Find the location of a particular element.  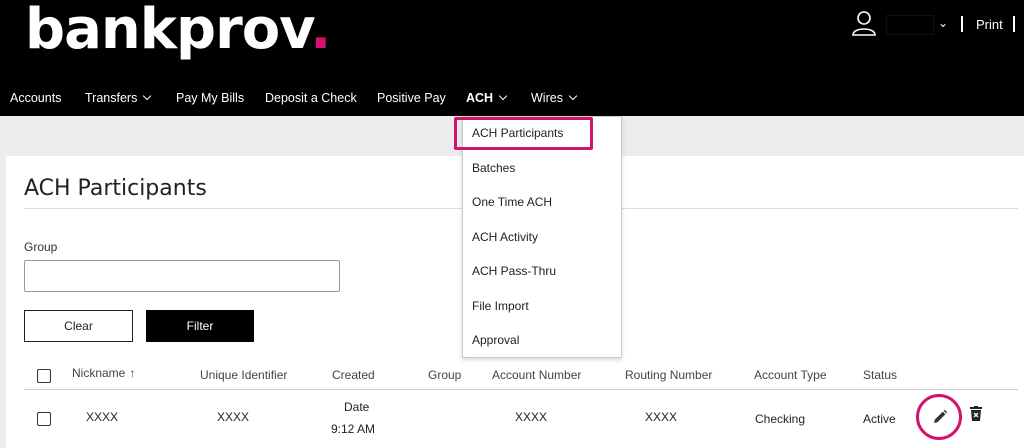

column-header-account-number: Account Number is located at coordinates (536, 375).